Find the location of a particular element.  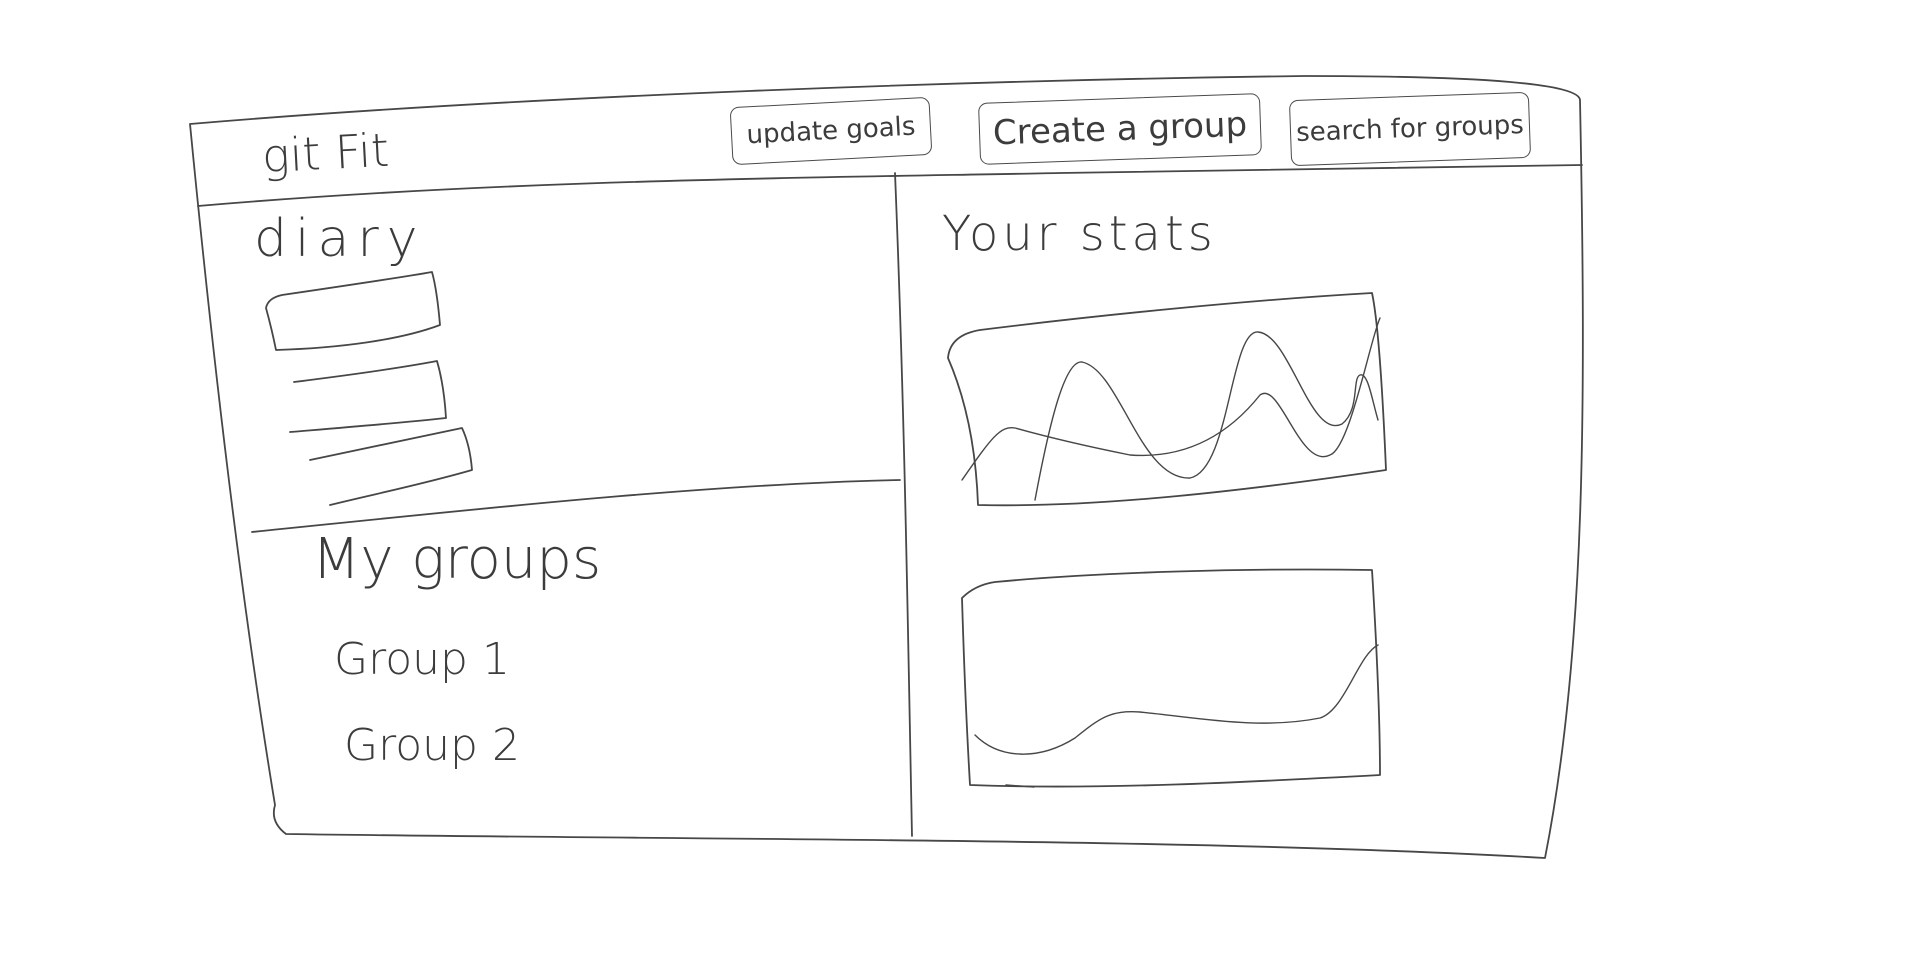

stats-chart-1-frame is located at coordinates (1167, 399).